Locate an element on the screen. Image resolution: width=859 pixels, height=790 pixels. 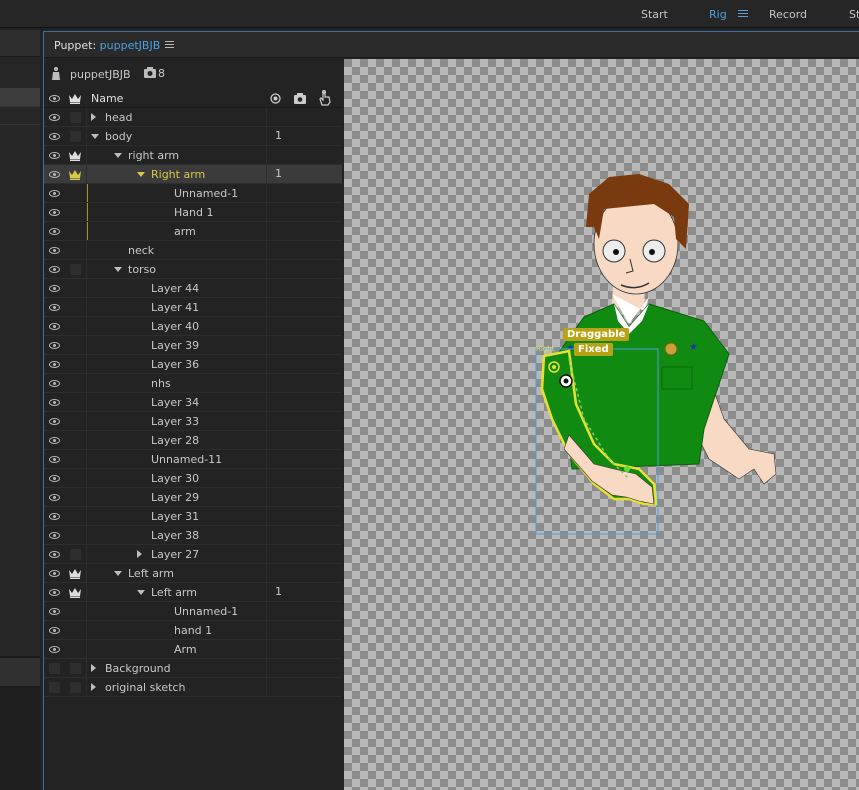
layer-row: original sketch is located at coordinates (193, 687).